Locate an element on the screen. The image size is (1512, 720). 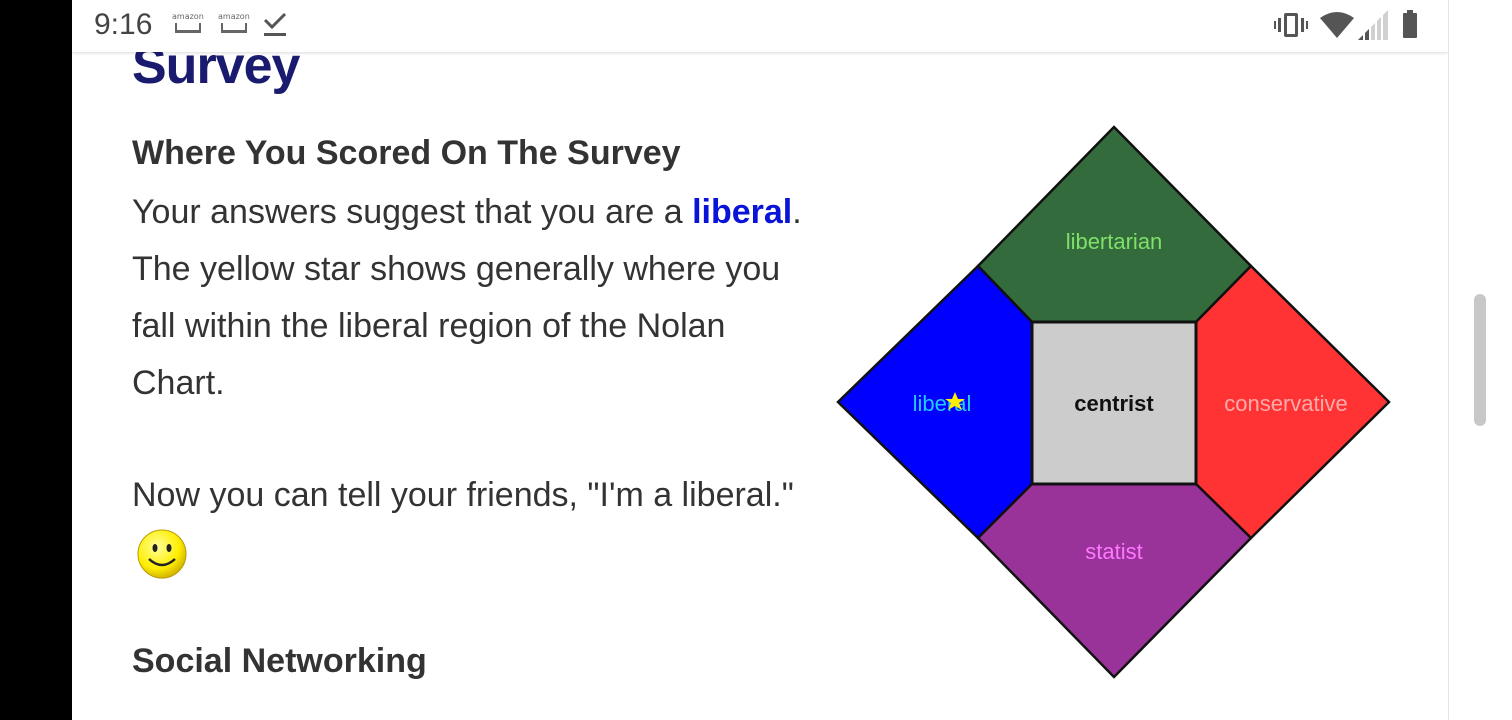
battery-icon is located at coordinates (1410, 24).